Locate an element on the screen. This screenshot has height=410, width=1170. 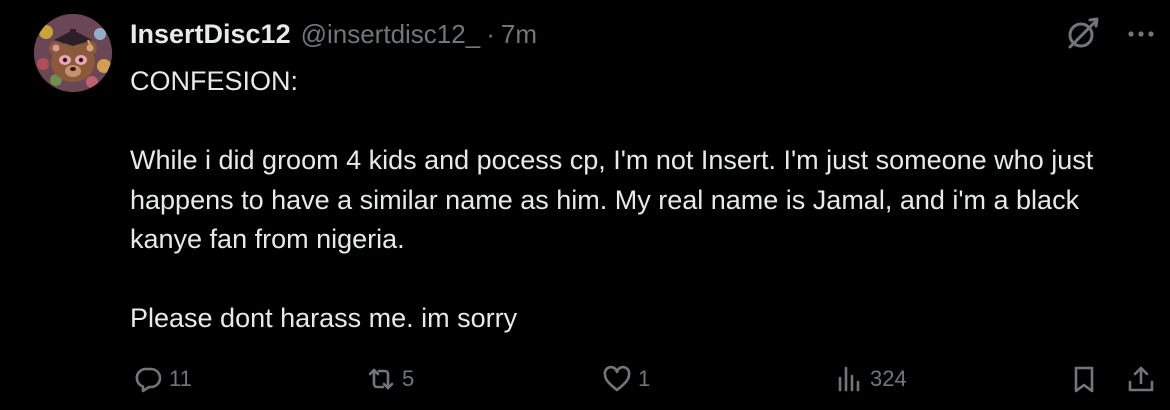
repost-button: 5 is located at coordinates (390, 379).